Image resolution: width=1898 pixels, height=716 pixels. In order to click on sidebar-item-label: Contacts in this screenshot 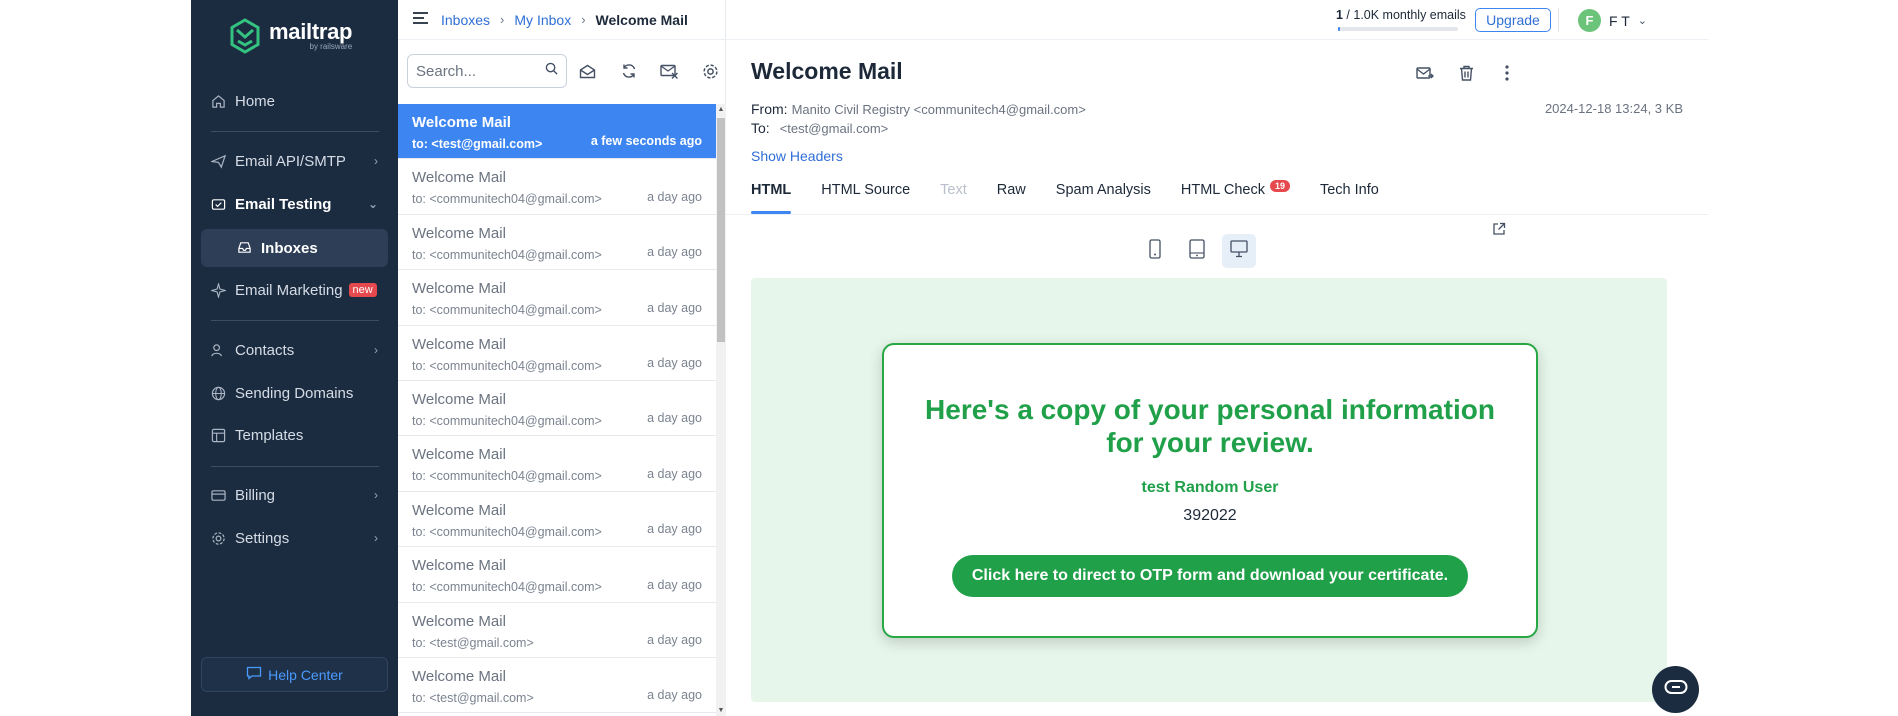, I will do `click(265, 350)`.